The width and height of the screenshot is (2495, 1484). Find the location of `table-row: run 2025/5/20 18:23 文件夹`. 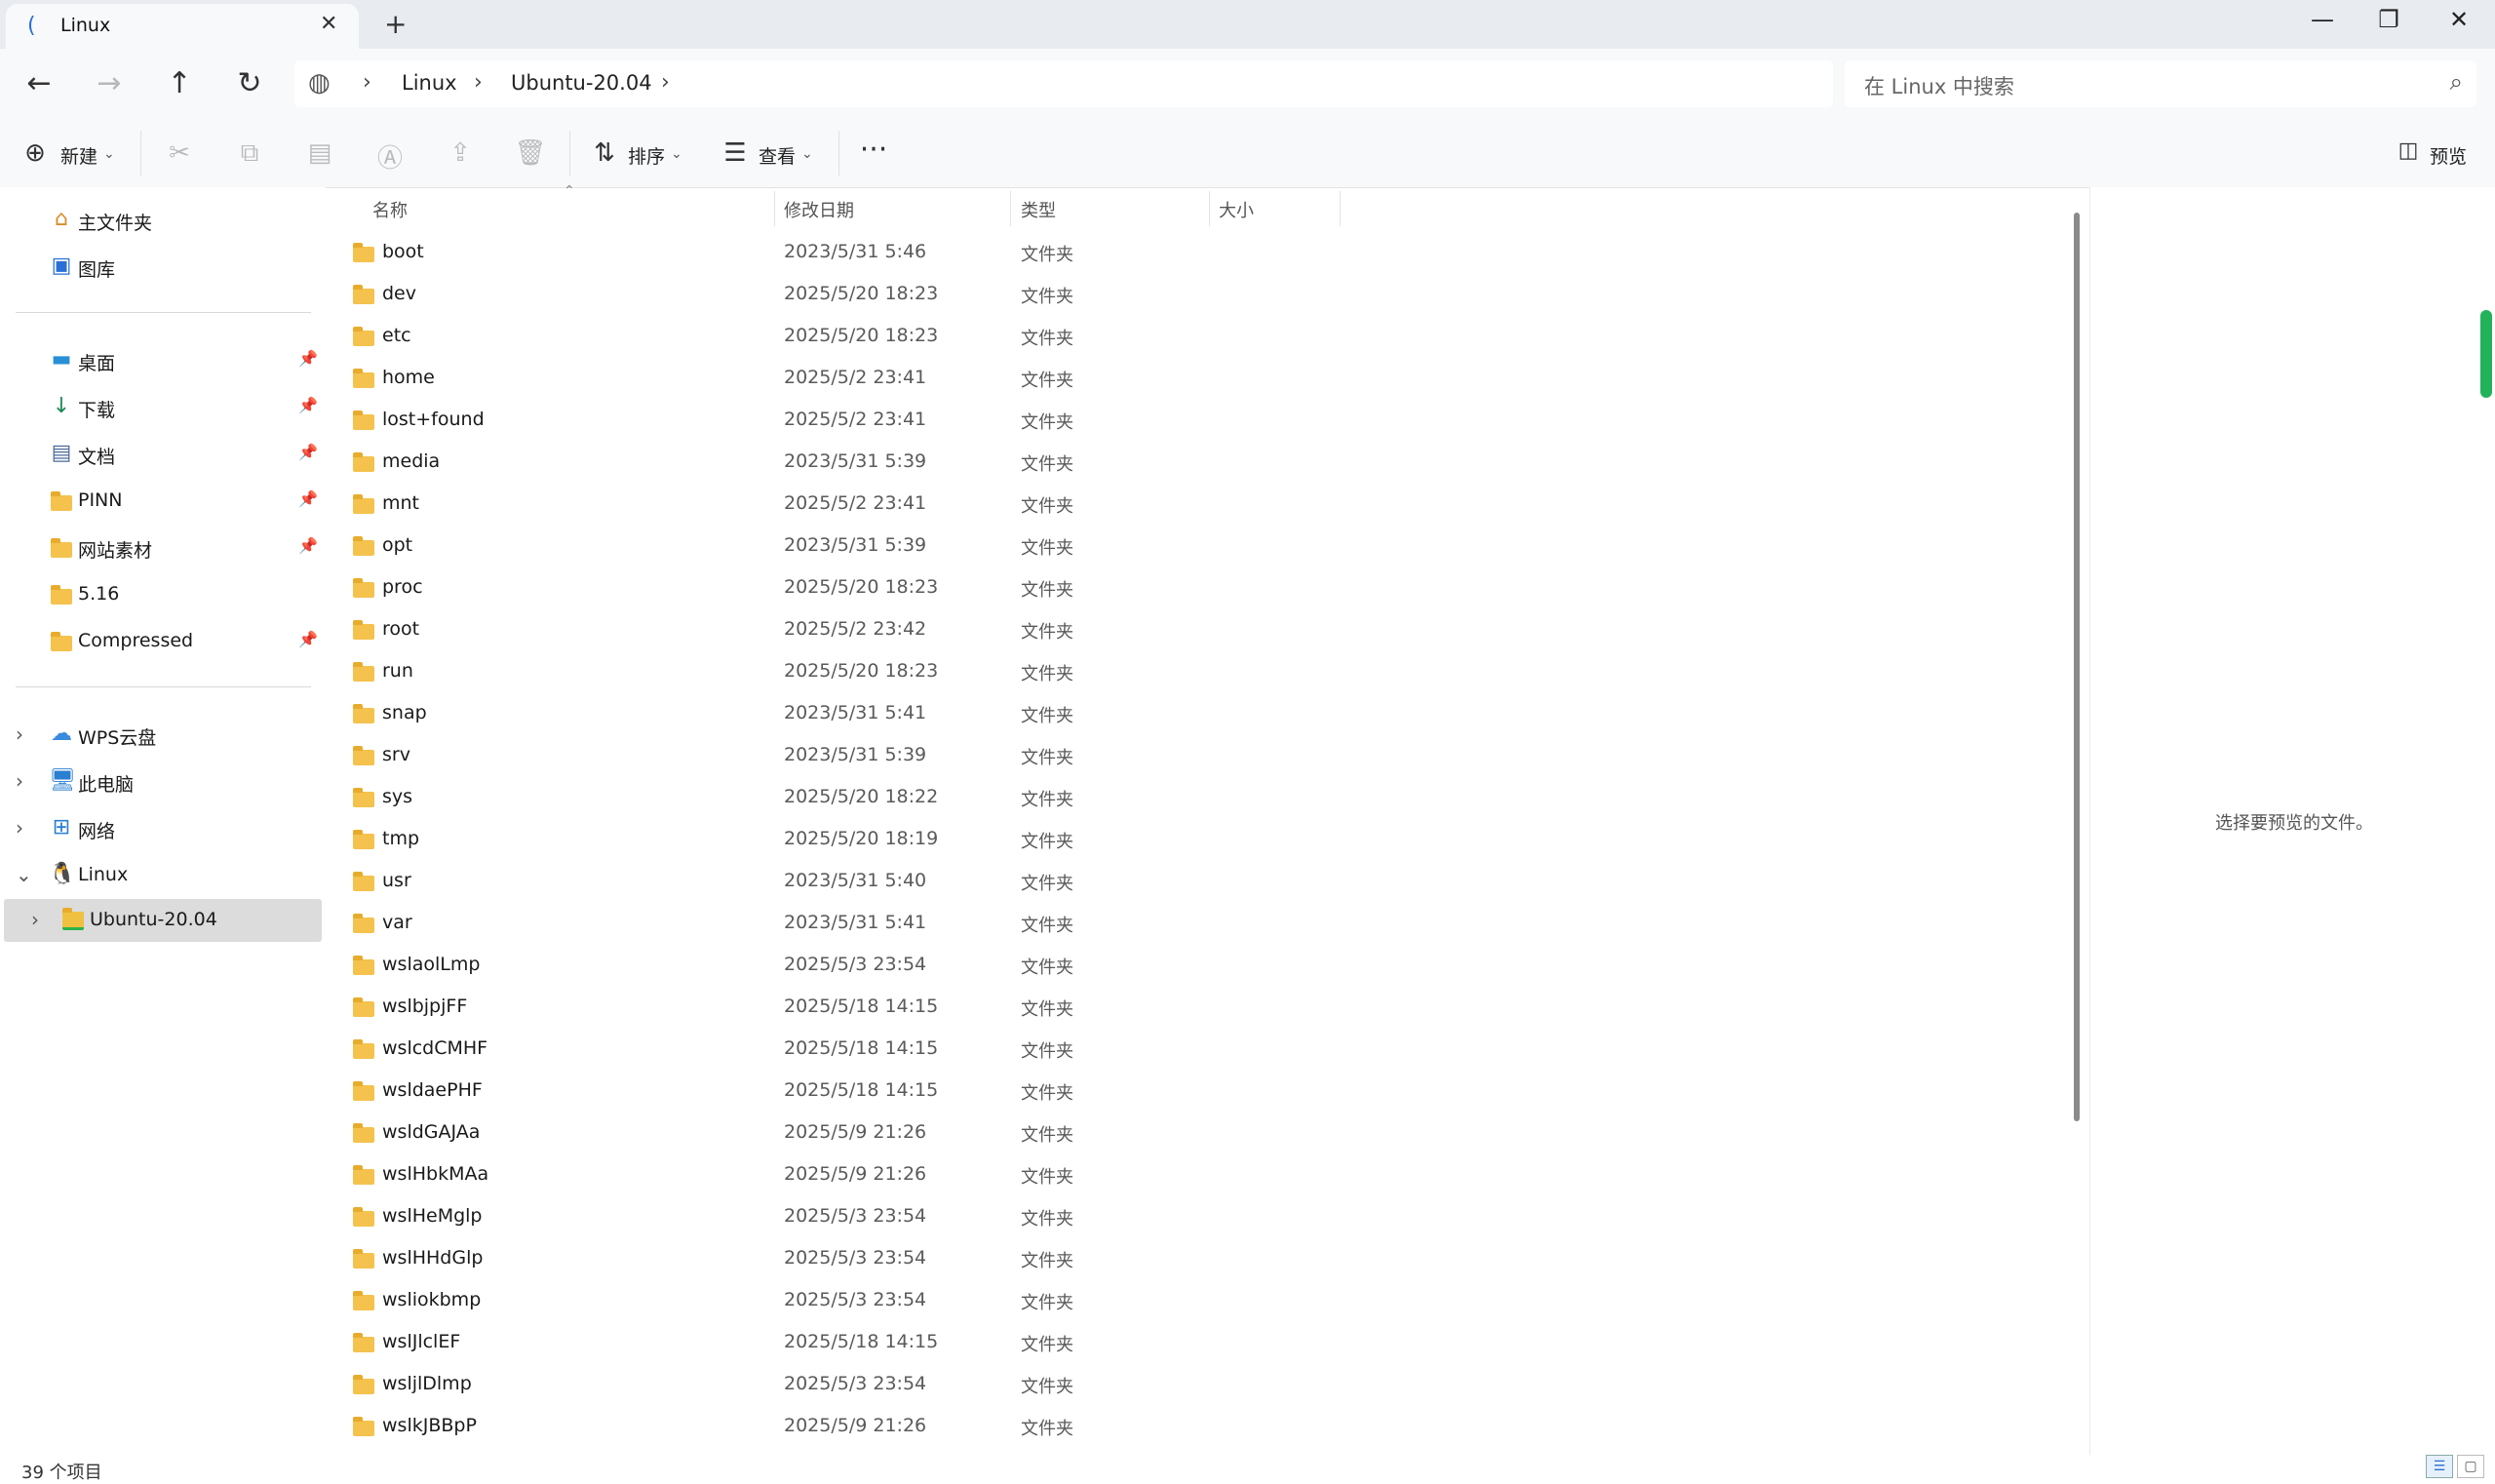

table-row: run 2025/5/20 18:23 文件夹 is located at coordinates (1188, 670).